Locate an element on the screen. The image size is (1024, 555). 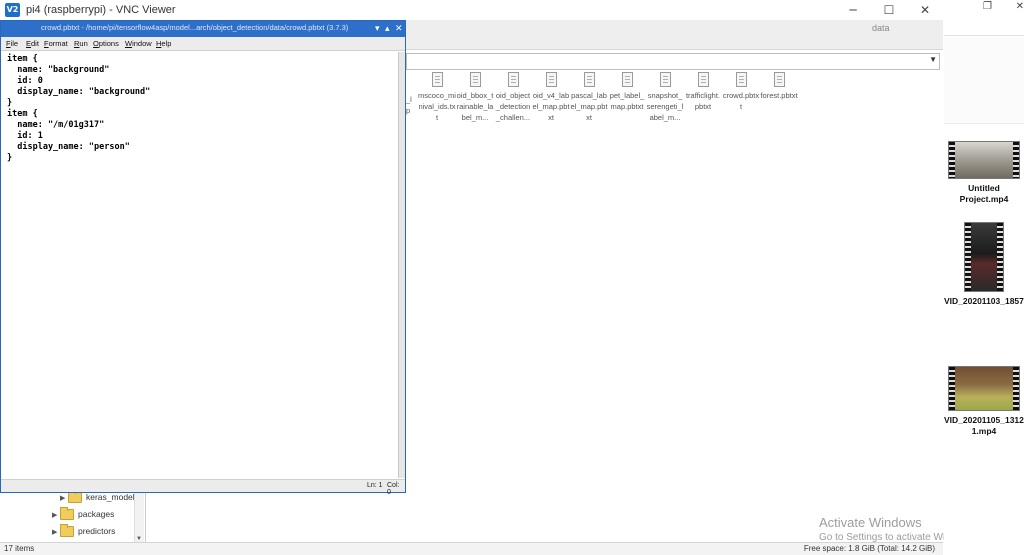
video-file-item: VID_20201103_185708918.mp4 is located at coordinates (984, 264).